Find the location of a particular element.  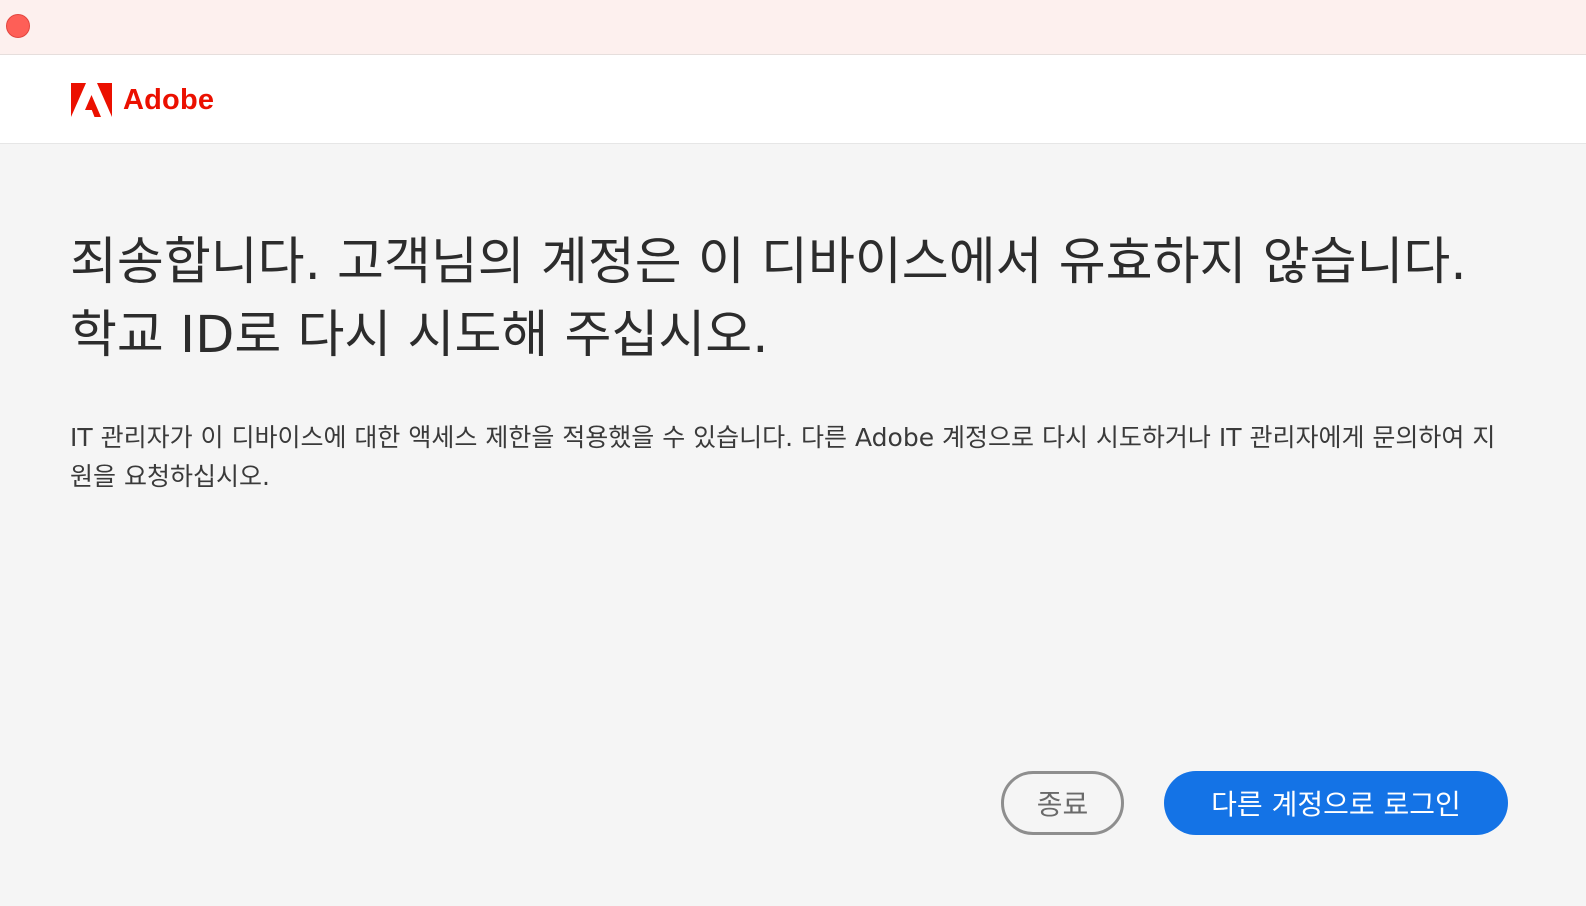

brand-bar: Adobe is located at coordinates (793, 99).